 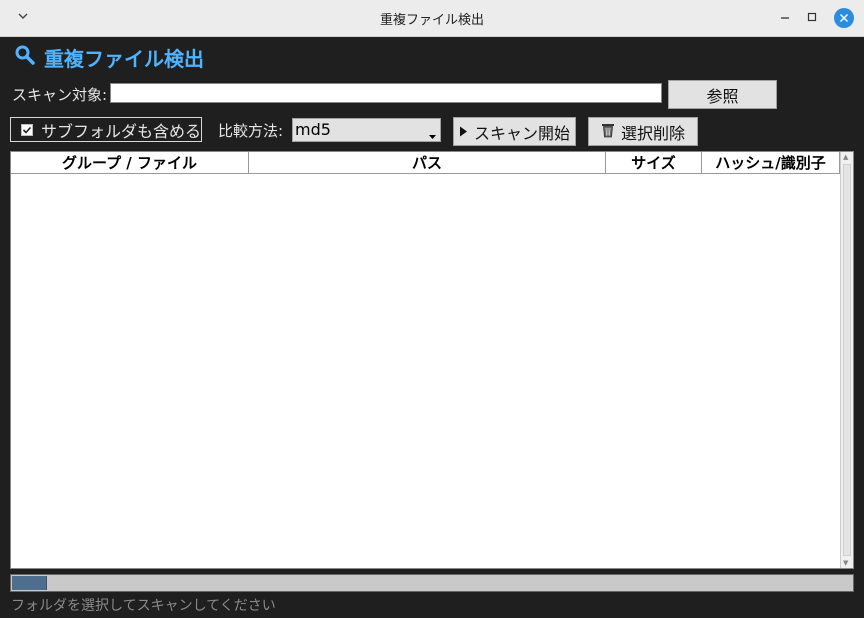 What do you see at coordinates (521, 133) in the screenshot?
I see `start-scan-label: スキャン開始` at bounding box center [521, 133].